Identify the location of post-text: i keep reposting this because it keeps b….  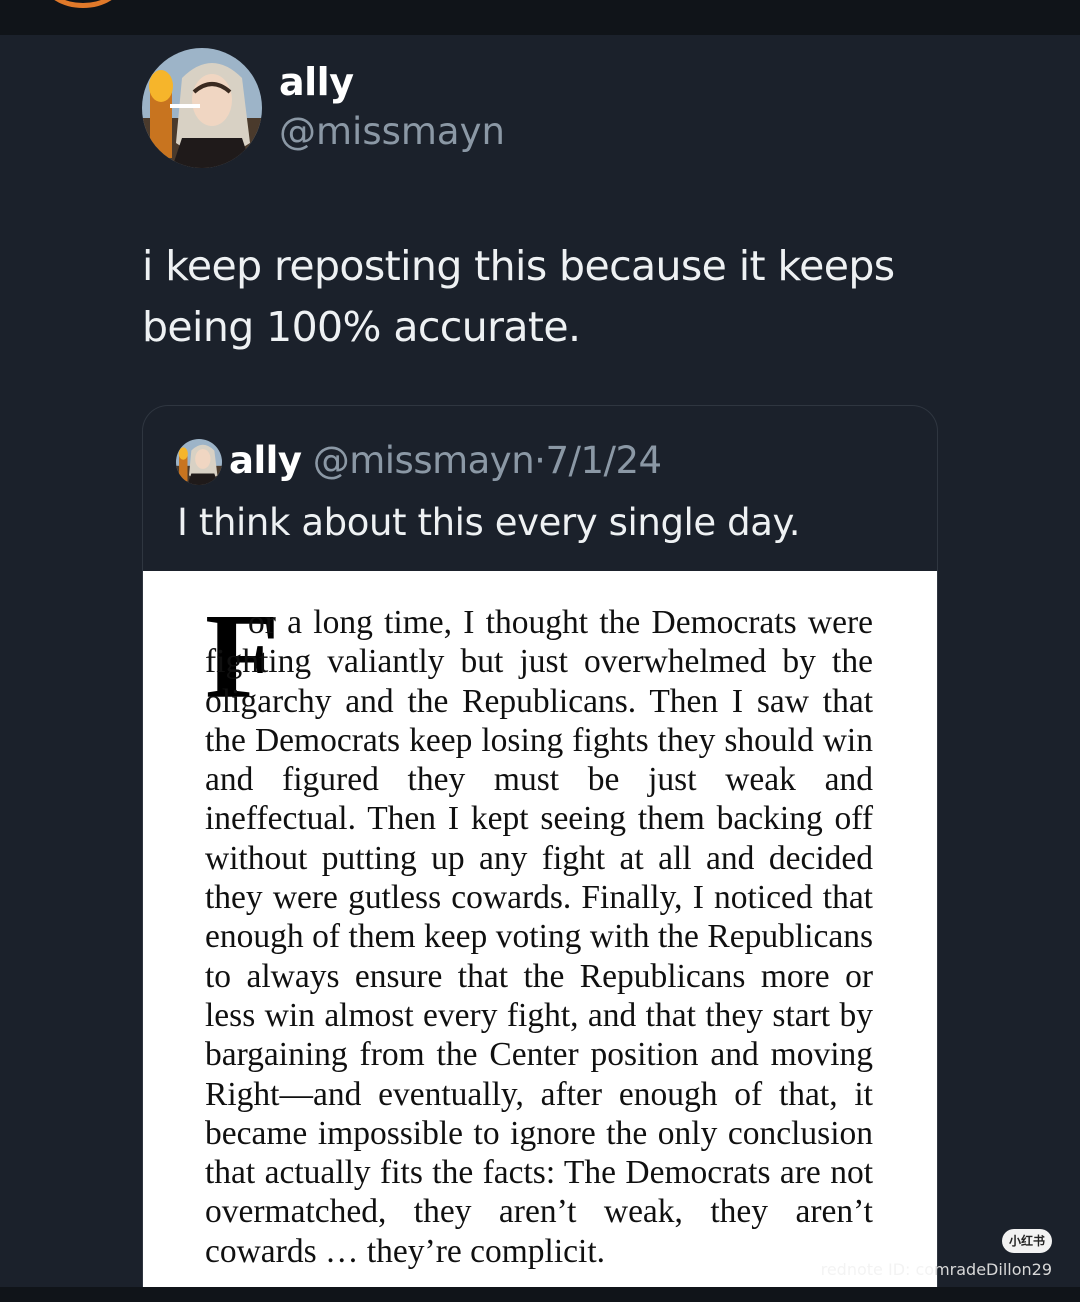
(518, 296).